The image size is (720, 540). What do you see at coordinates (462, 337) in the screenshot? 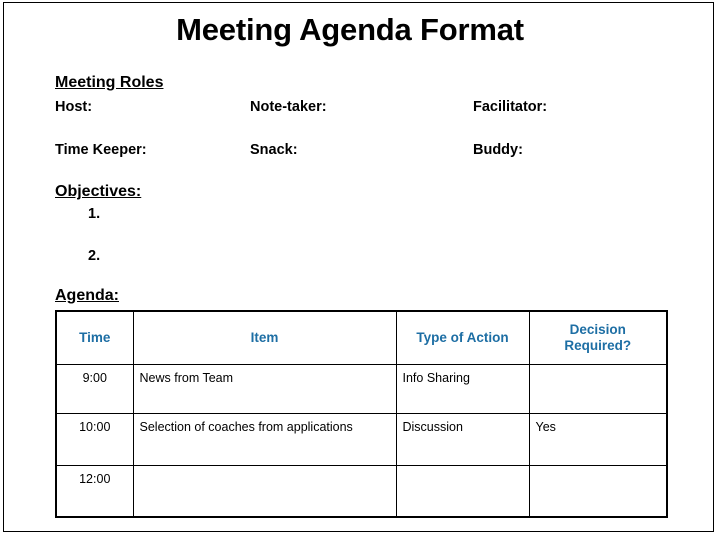
I see `column-header-type-of-action: Type of Action` at bounding box center [462, 337].